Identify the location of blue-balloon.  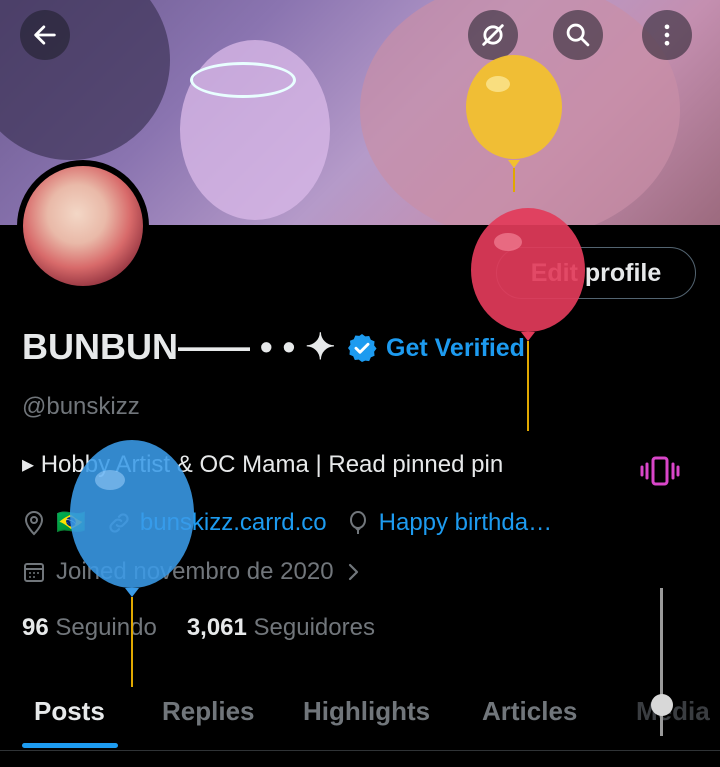
(132, 563).